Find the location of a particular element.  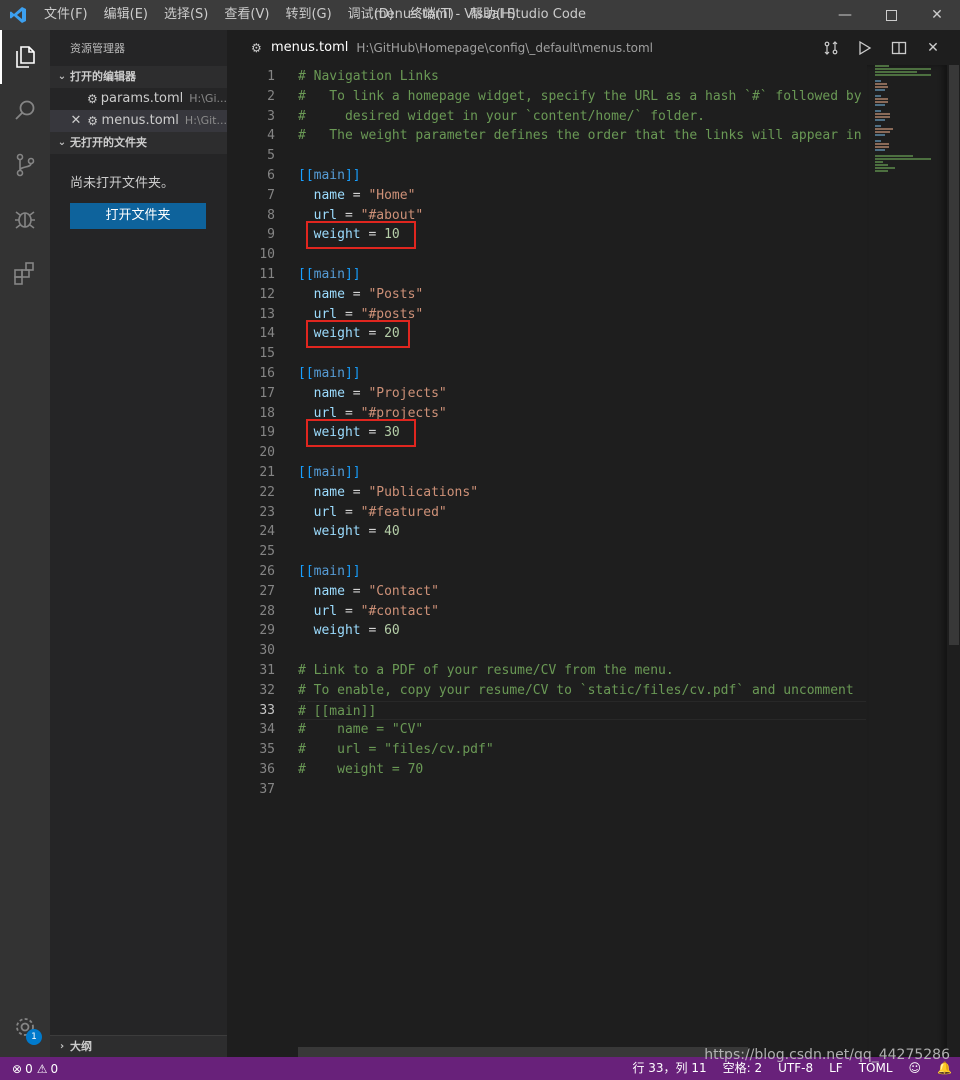

code-line: weight = 60 is located at coordinates (582, 631).